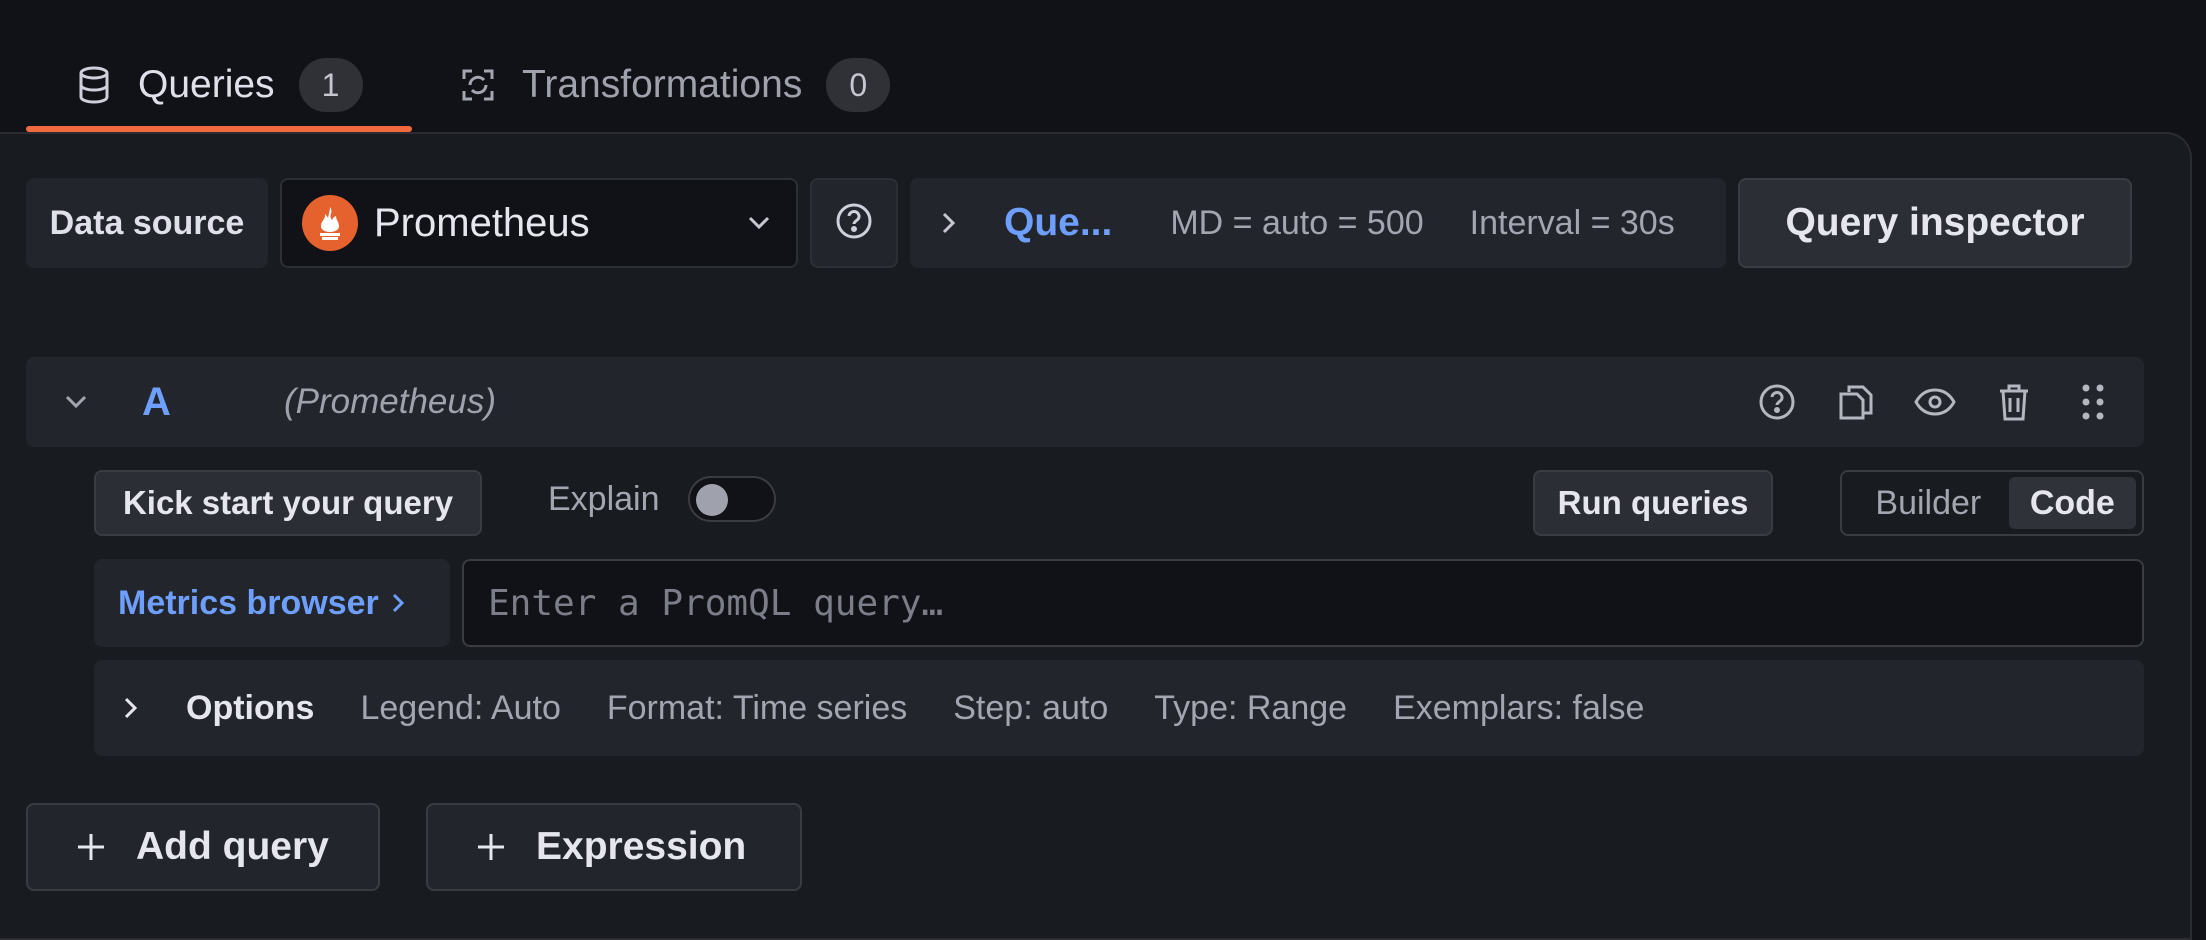  I want to click on options-title: Options, so click(250, 707).